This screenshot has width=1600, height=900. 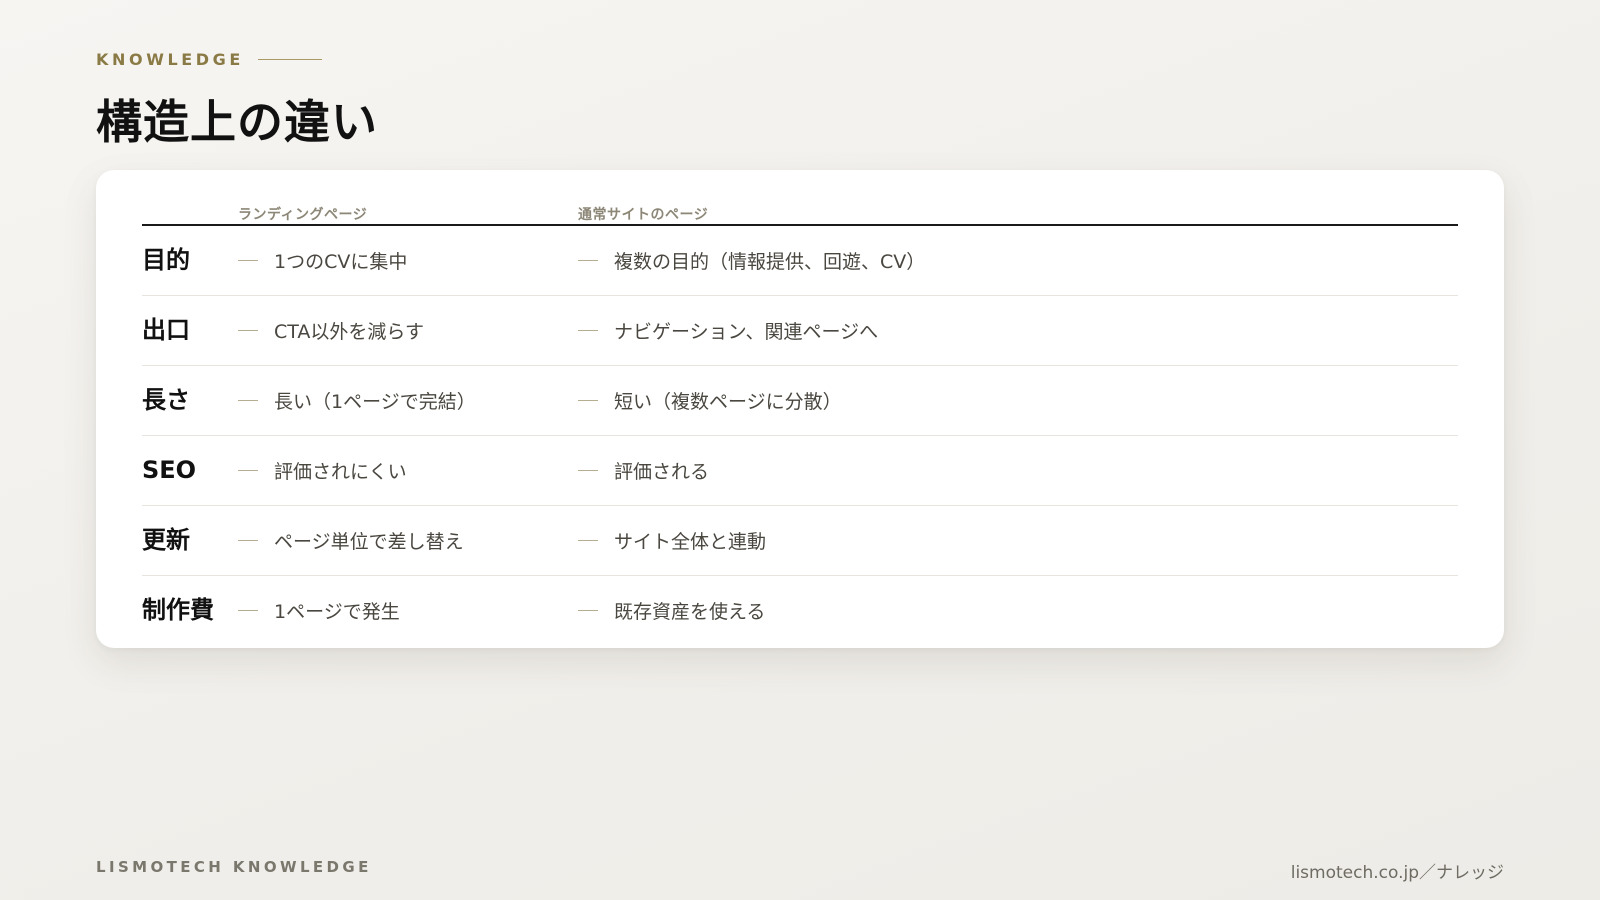 I want to click on table-row: 出口 CTA以外を減らす ナビゲーション、関連ページへ, so click(x=800, y=331).